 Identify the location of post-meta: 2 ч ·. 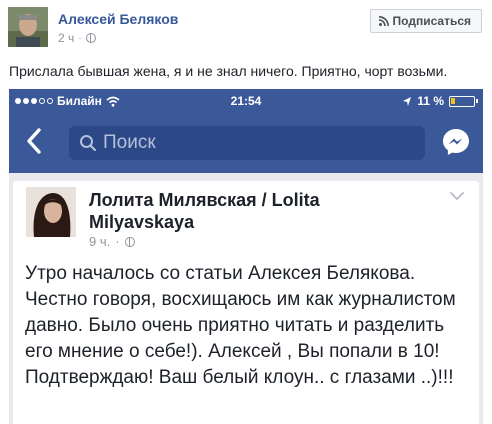
(77, 38).